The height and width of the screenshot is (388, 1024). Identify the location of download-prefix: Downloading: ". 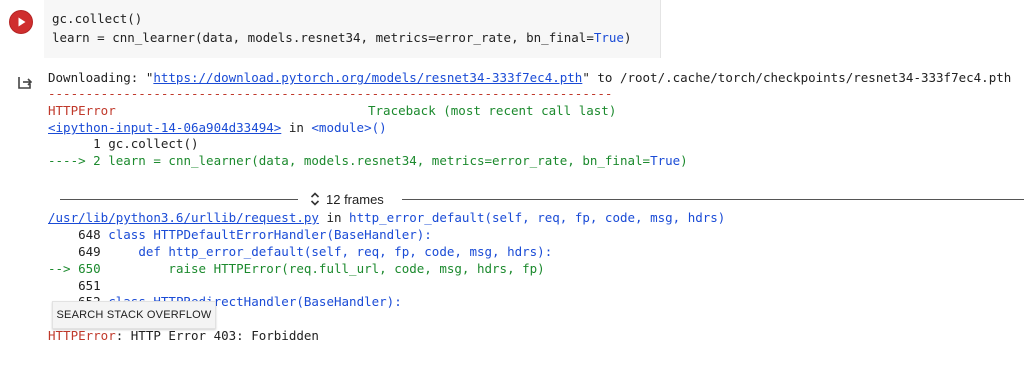
(101, 77).